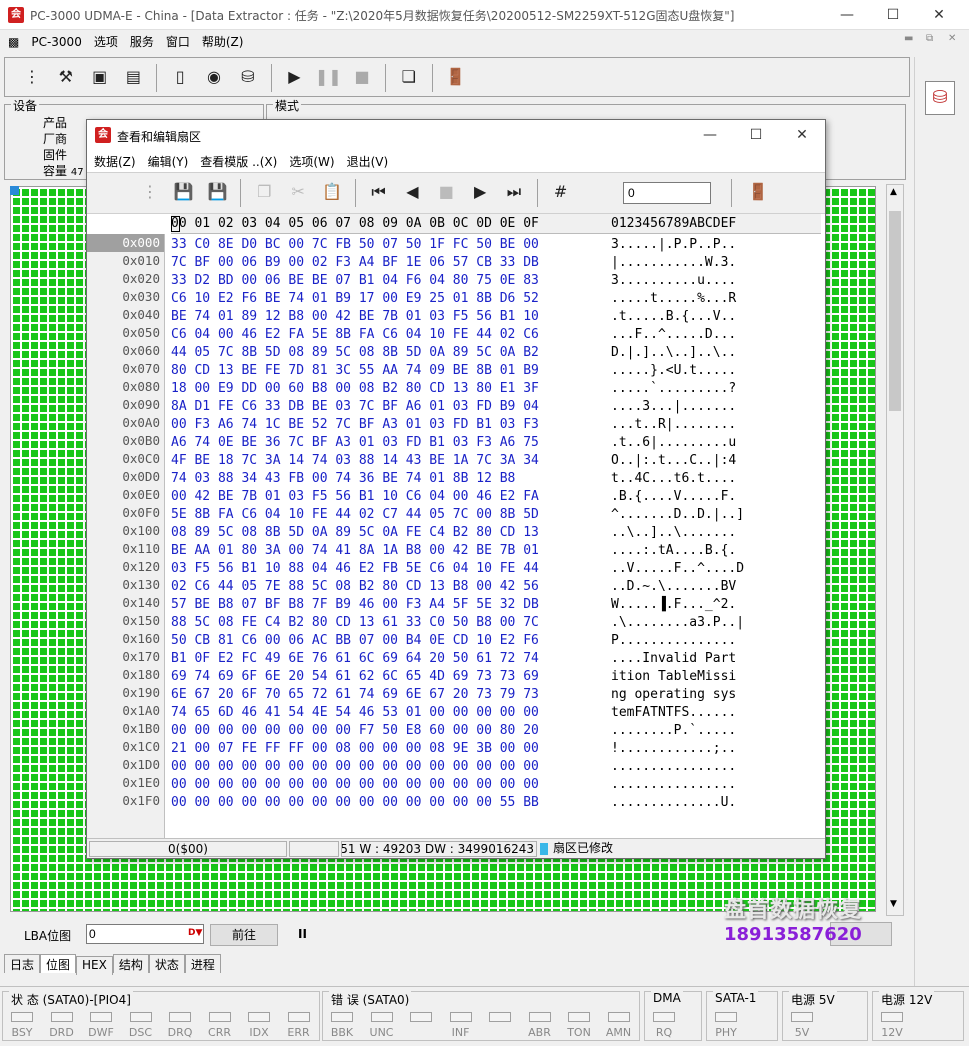  Describe the element at coordinates (929, 38) in the screenshot. I see `mdi-restore-icon: ⧉` at that location.